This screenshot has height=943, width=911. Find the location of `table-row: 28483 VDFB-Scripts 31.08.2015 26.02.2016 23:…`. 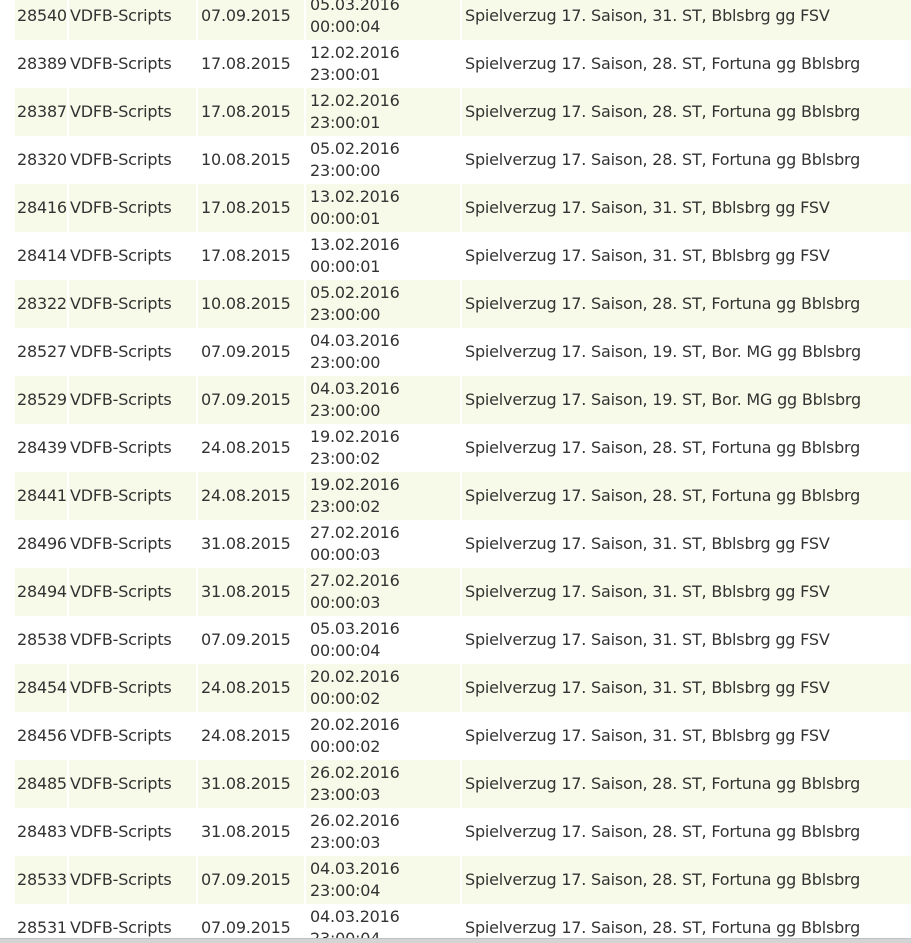

table-row: 28483 VDFB-Scripts 31.08.2015 26.02.2016 23:… is located at coordinates (463, 832).